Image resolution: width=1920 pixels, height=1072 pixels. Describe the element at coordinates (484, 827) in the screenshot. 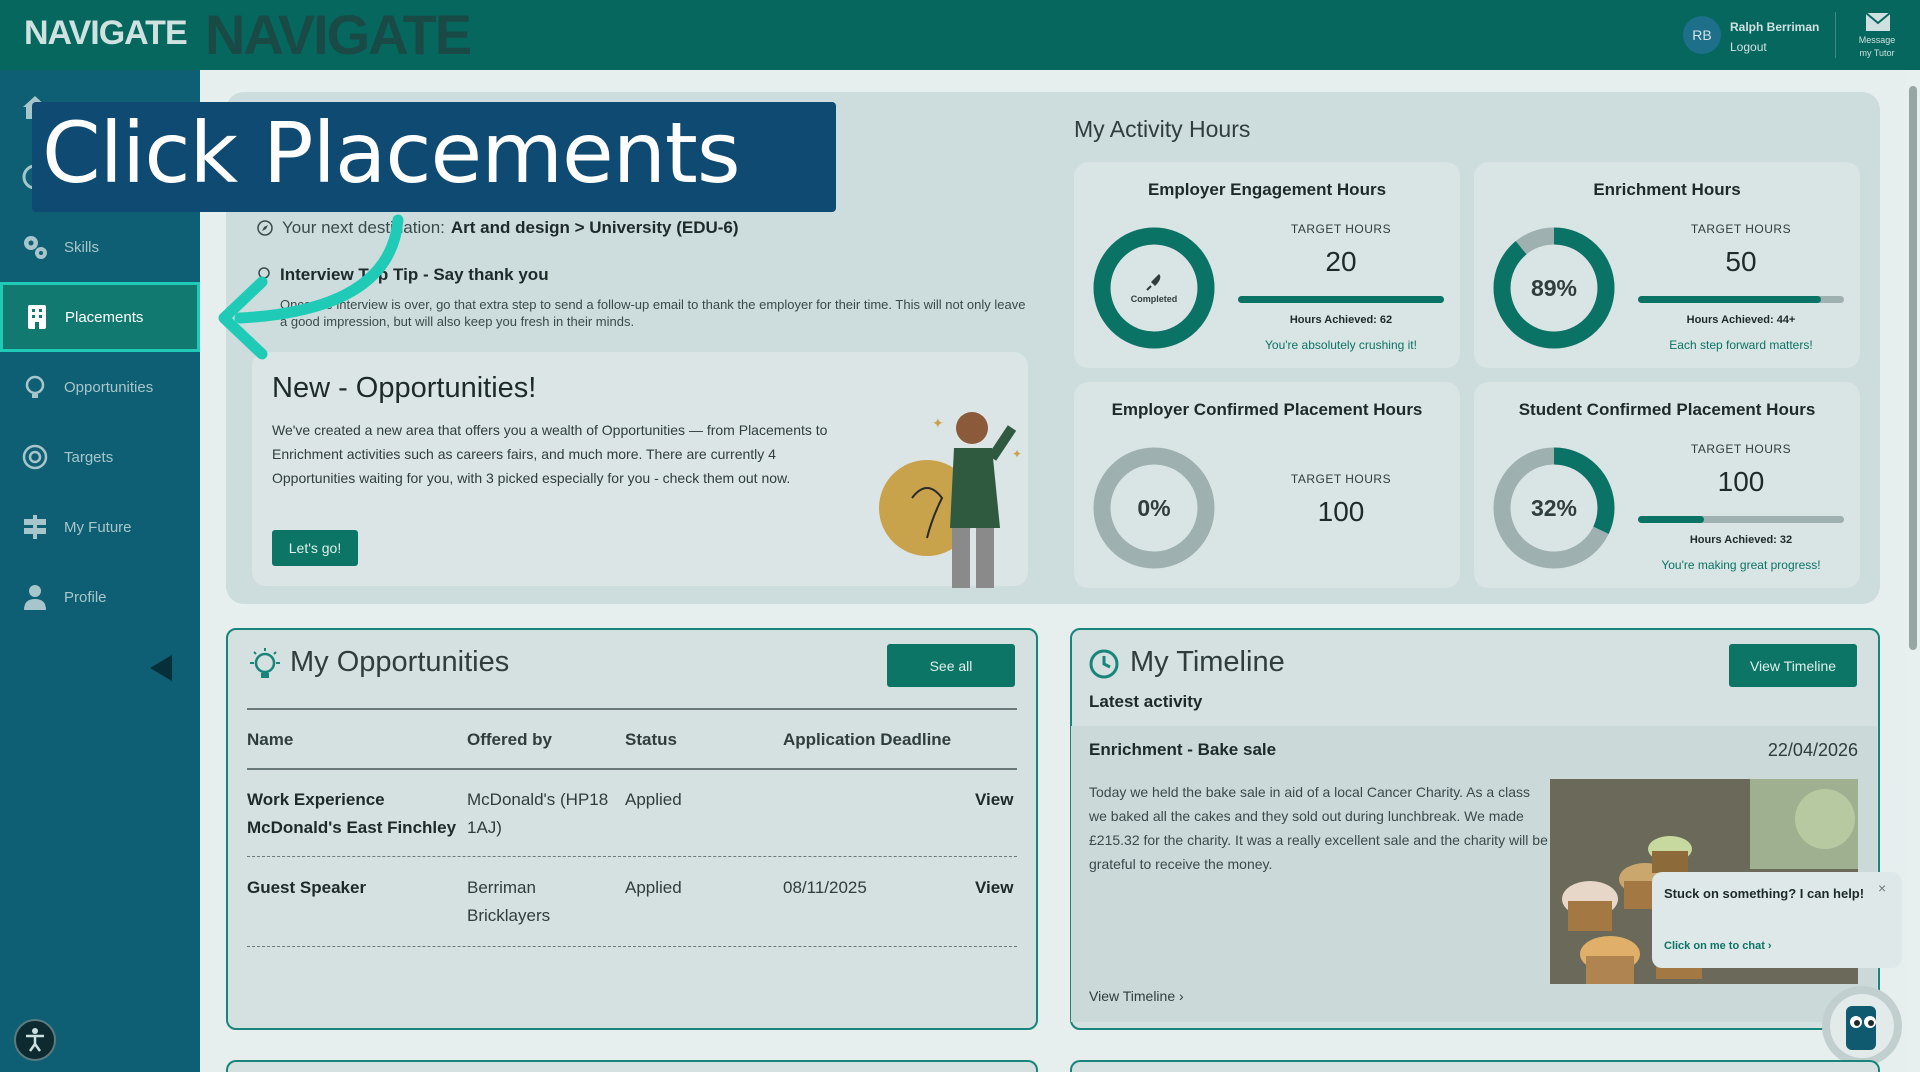

I see `row-offered-by-detail: 1AJ)` at that location.